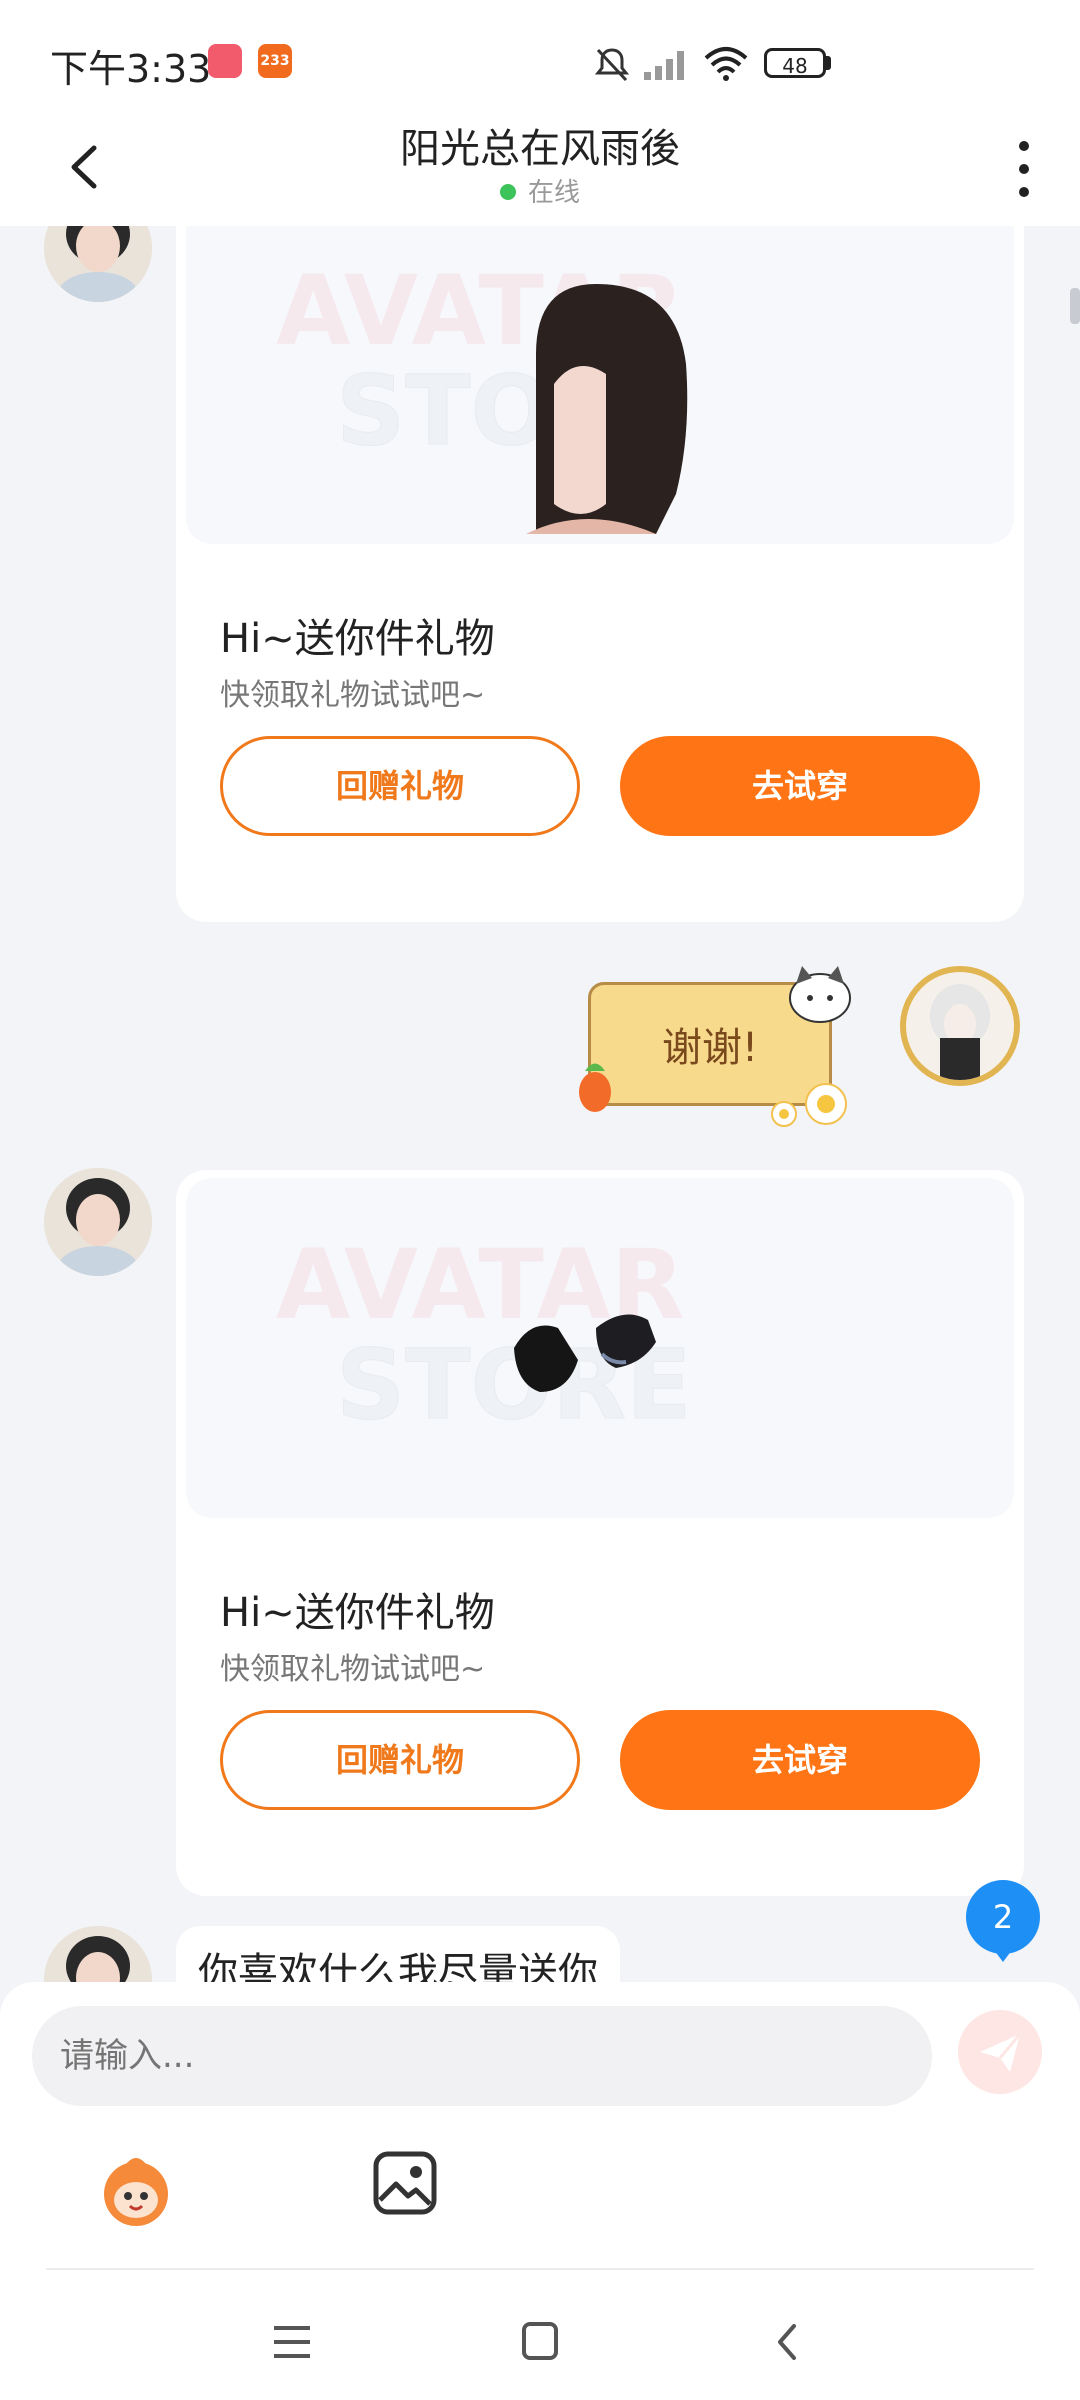 This screenshot has height=2400, width=1080. I want to click on carrot-icon, so click(595, 1087).